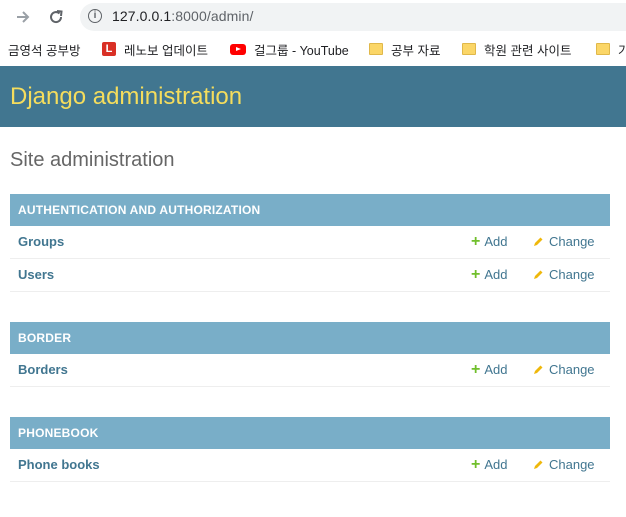 The image size is (626, 517). Describe the element at coordinates (416, 50) in the screenshot. I see `bookmark-label: 공부 자료` at that location.